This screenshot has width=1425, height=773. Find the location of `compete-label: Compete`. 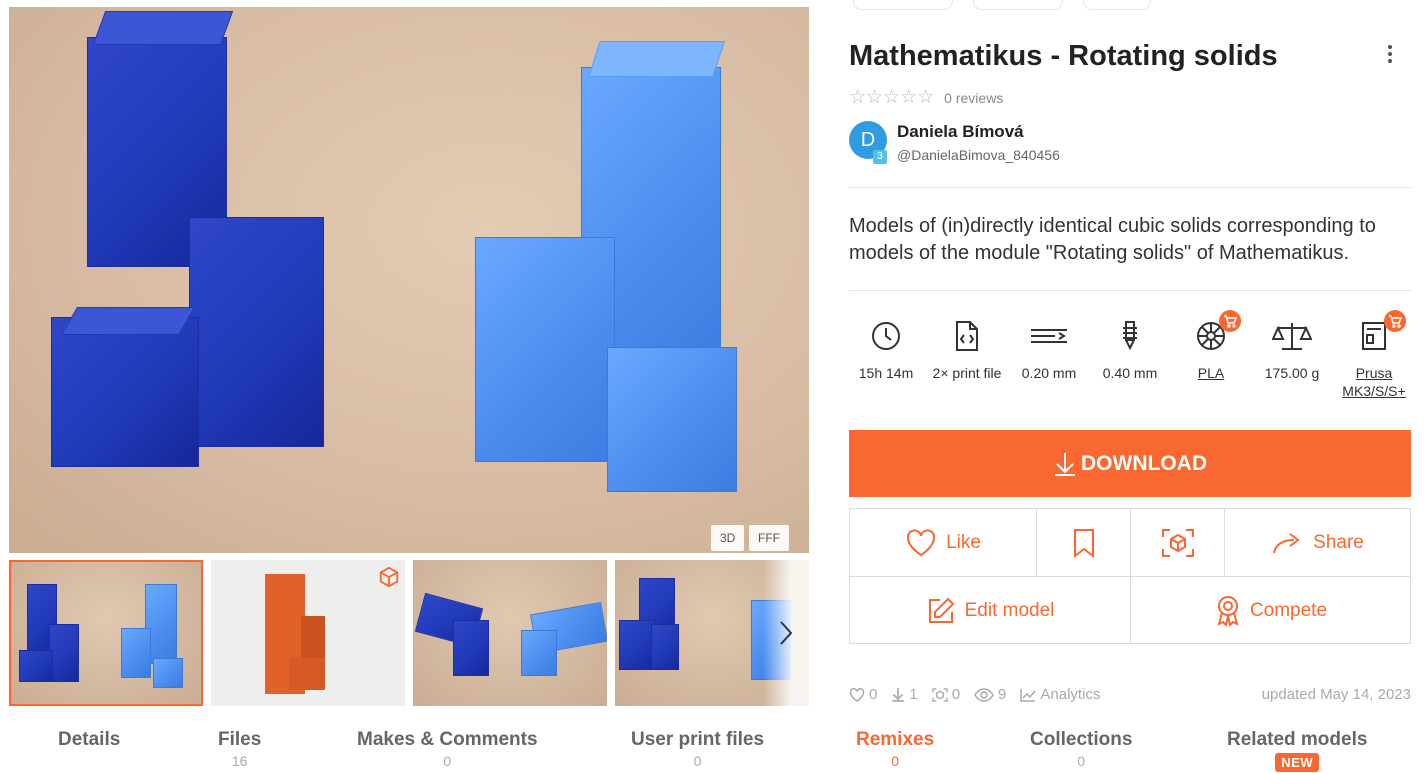

compete-label: Compete is located at coordinates (1288, 610).